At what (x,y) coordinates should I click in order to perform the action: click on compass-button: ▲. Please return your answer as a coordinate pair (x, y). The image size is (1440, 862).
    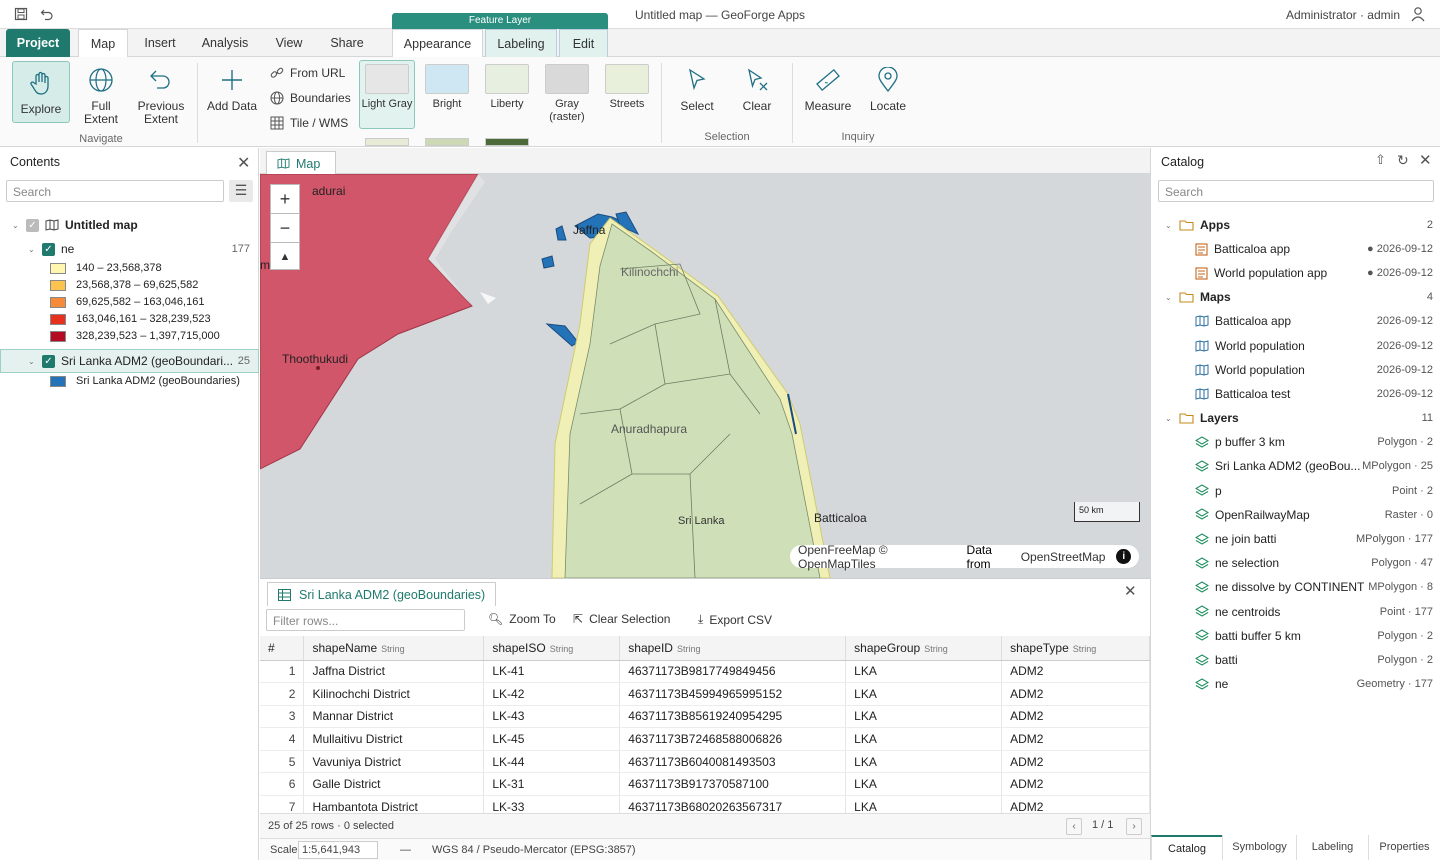
    Looking at the image, I should click on (285, 256).